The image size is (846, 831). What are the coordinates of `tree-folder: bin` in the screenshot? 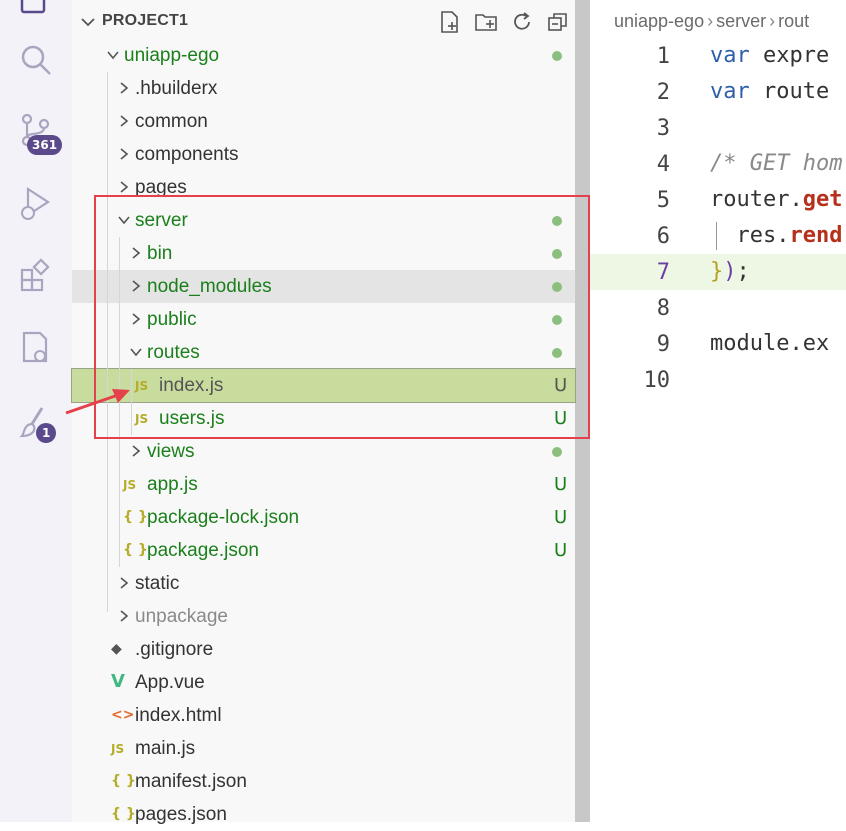 It's located at (323, 253).